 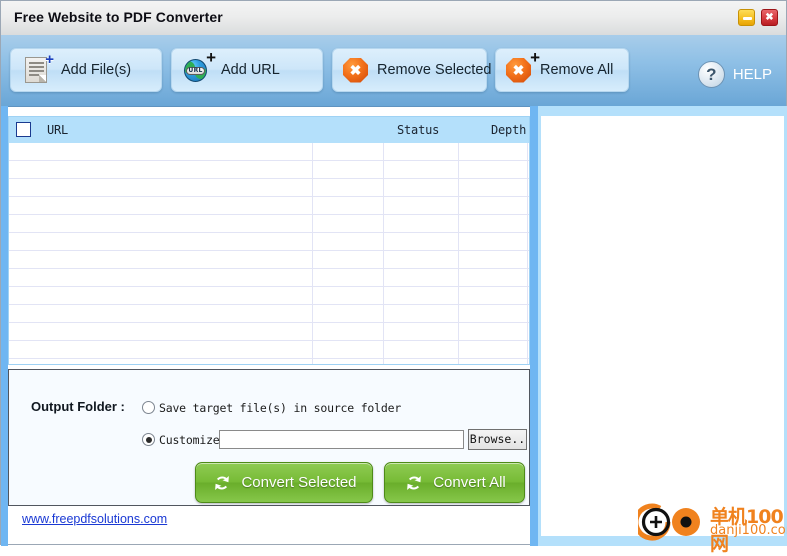 What do you see at coordinates (39, 68) in the screenshot?
I see `document-plus-icon: +` at bounding box center [39, 68].